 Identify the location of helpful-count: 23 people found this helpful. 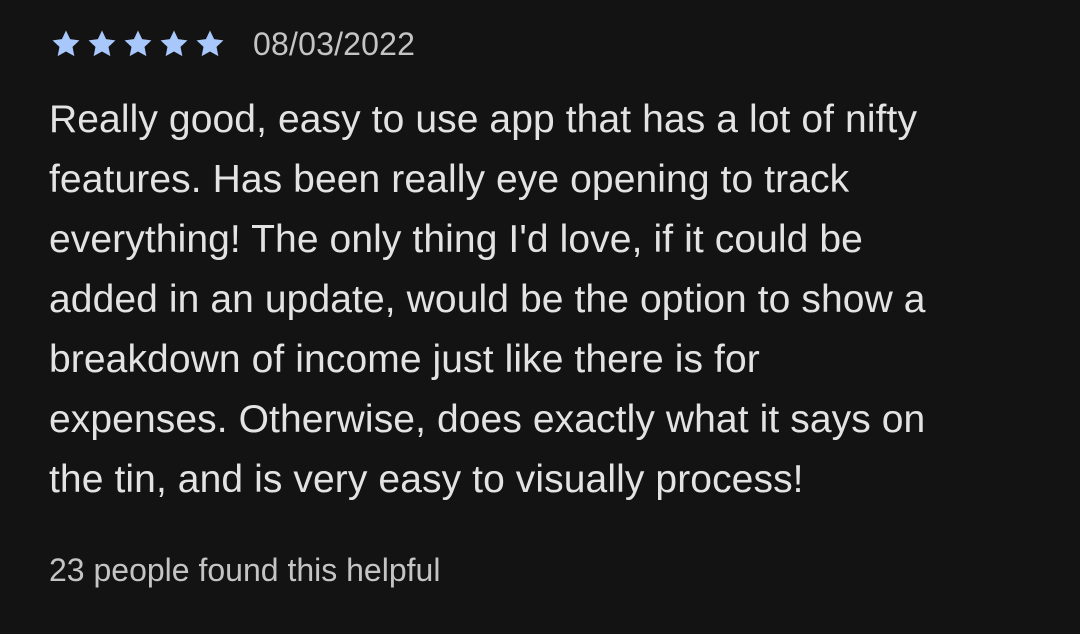
(245, 570).